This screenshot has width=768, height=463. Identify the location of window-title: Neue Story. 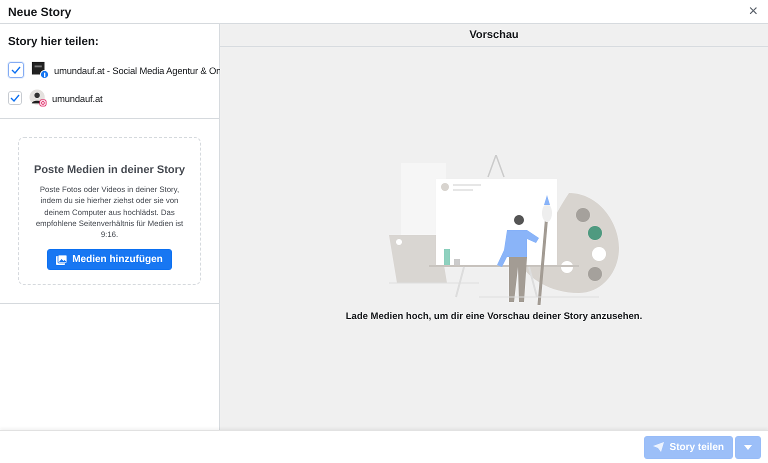
(40, 11).